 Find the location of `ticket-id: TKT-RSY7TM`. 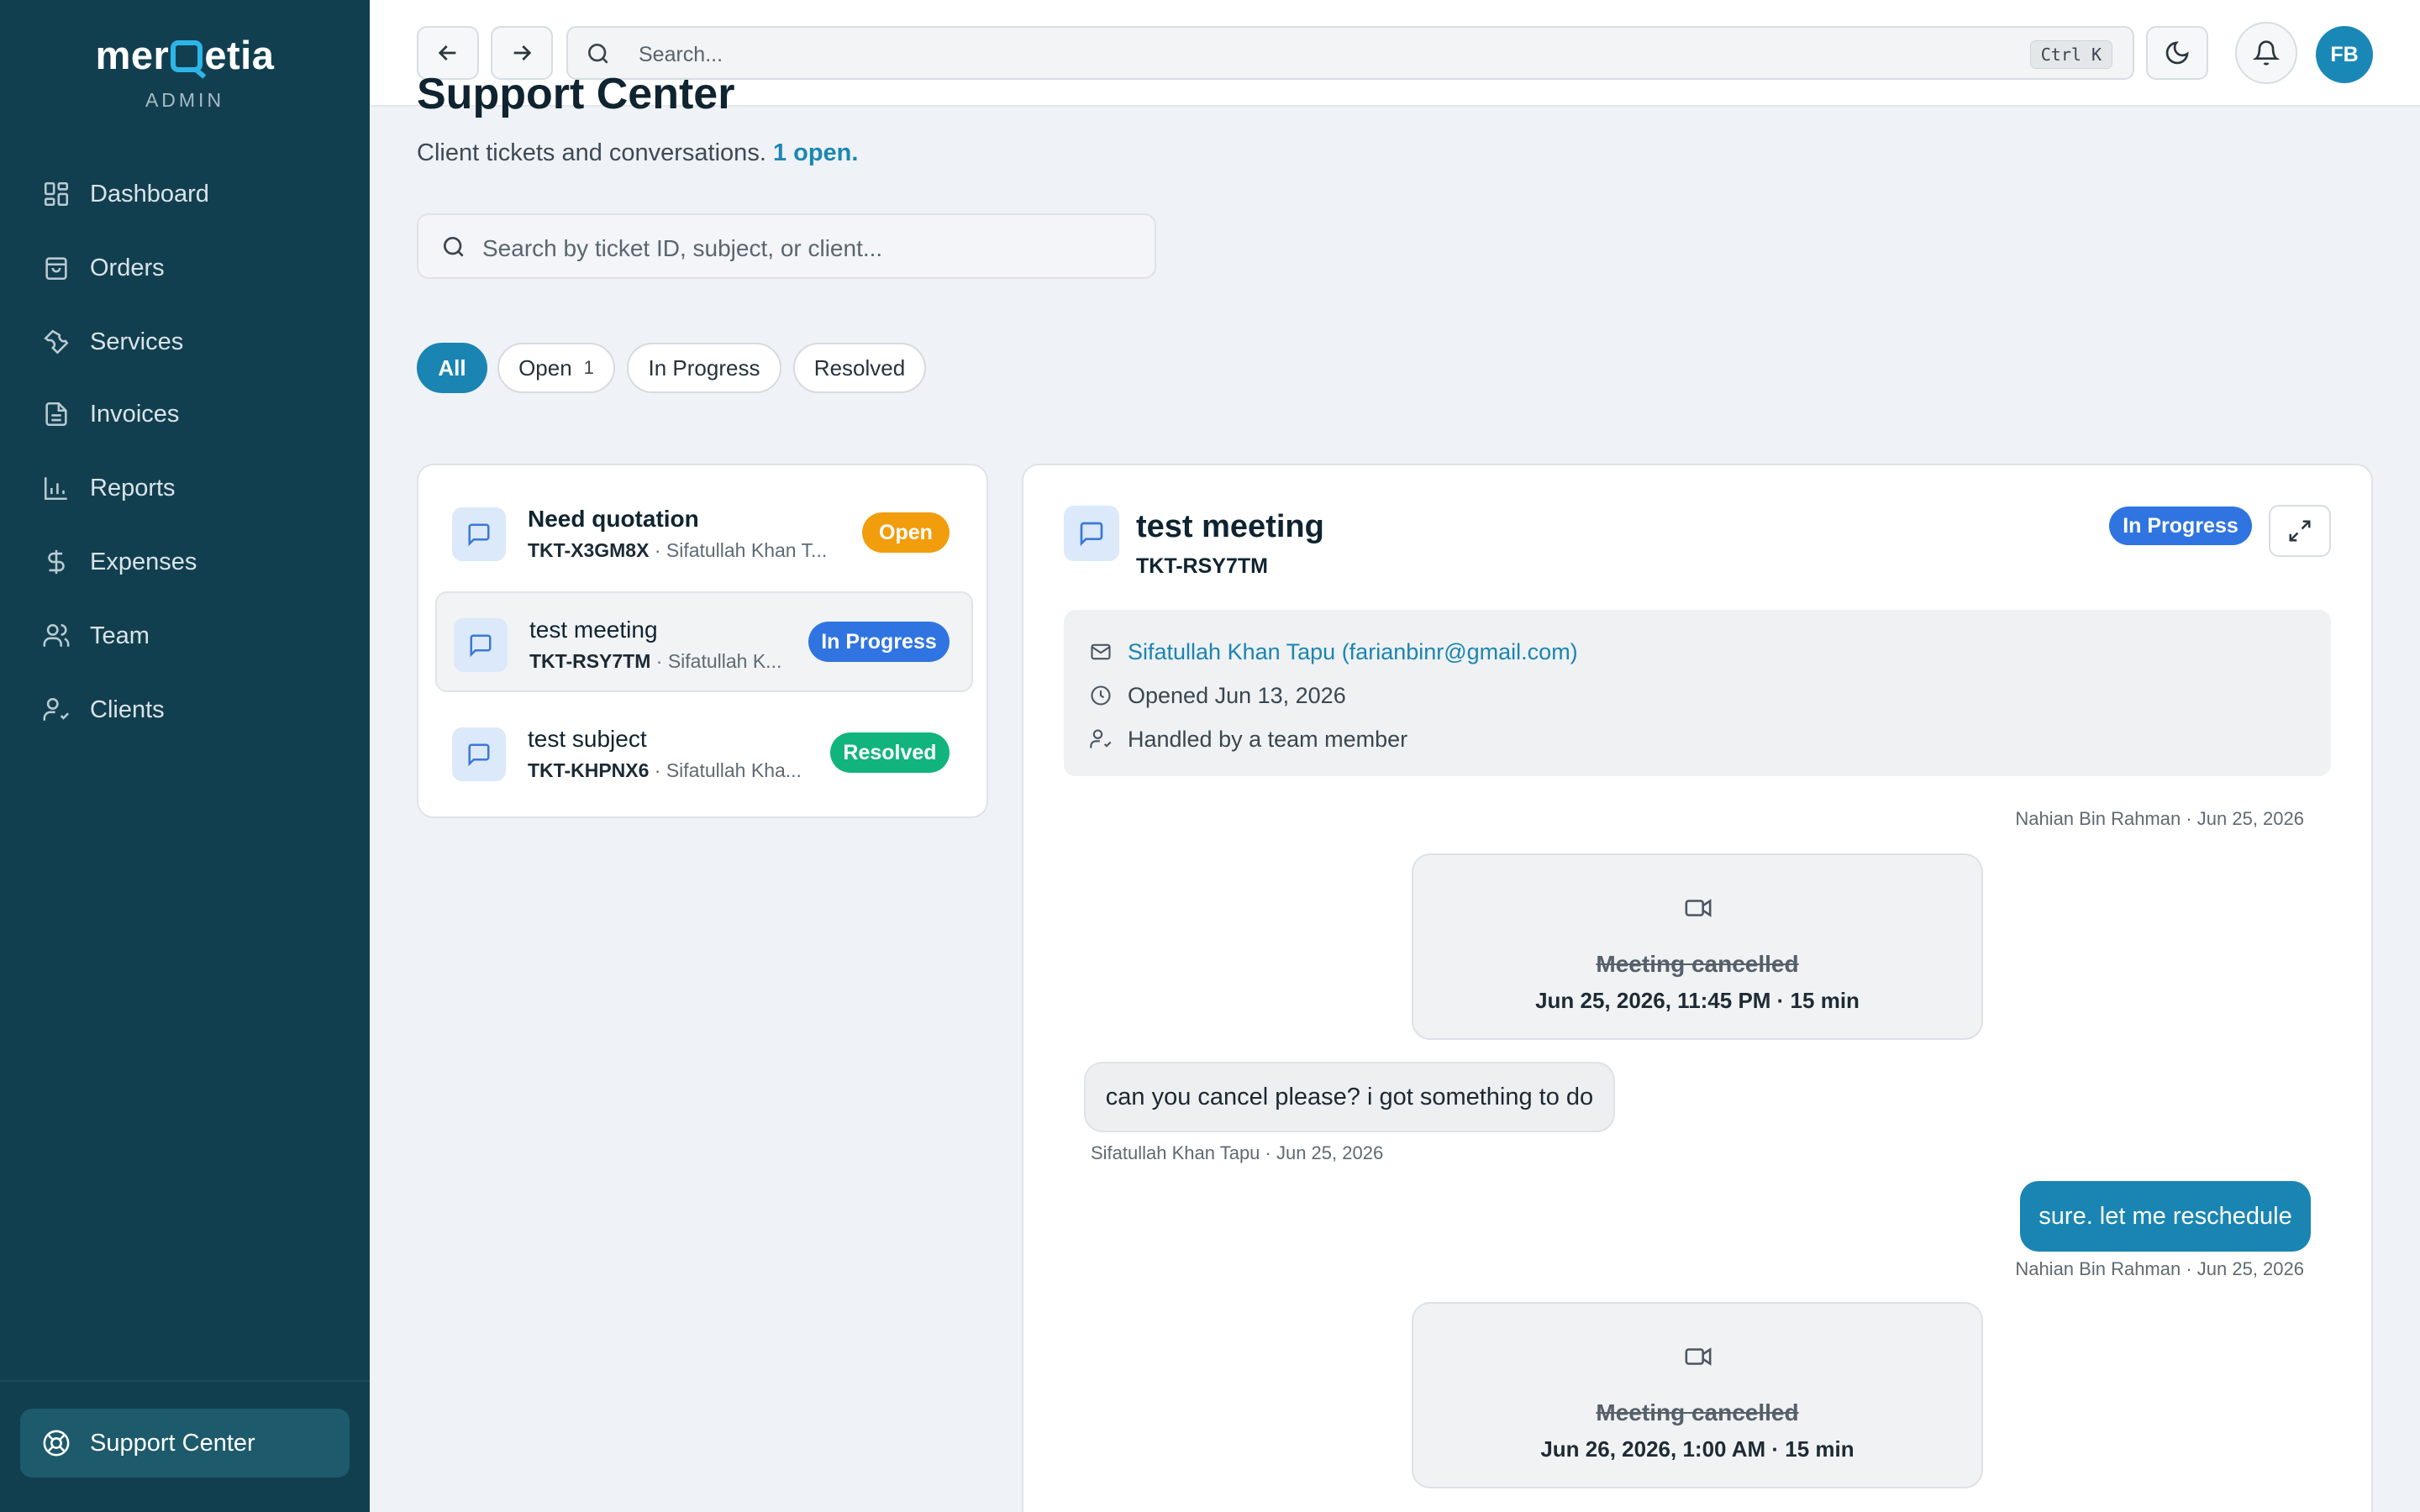

ticket-id: TKT-RSY7TM is located at coordinates (1202, 566).